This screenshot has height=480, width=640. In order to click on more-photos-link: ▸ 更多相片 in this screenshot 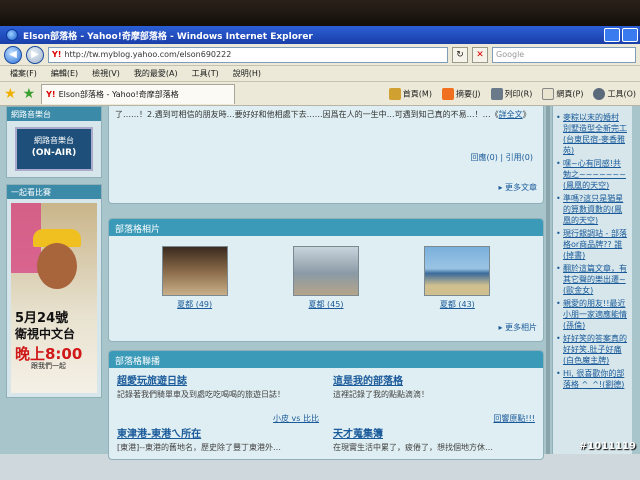, I will do `click(517, 327)`.